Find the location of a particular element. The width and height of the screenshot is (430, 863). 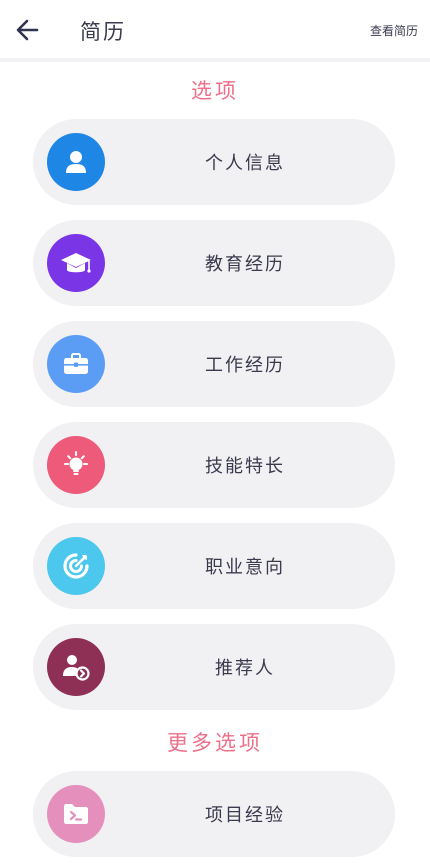

target-icon is located at coordinates (76, 566).